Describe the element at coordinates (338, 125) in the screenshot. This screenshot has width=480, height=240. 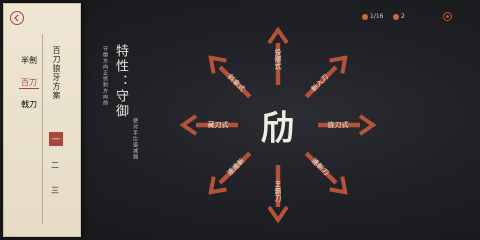
I see `move-label: 旋刀式` at that location.